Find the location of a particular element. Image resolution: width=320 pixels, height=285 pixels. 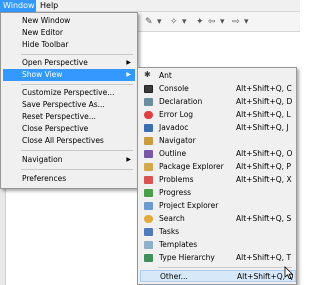

menu-item-label: Console is located at coordinates (174, 88).